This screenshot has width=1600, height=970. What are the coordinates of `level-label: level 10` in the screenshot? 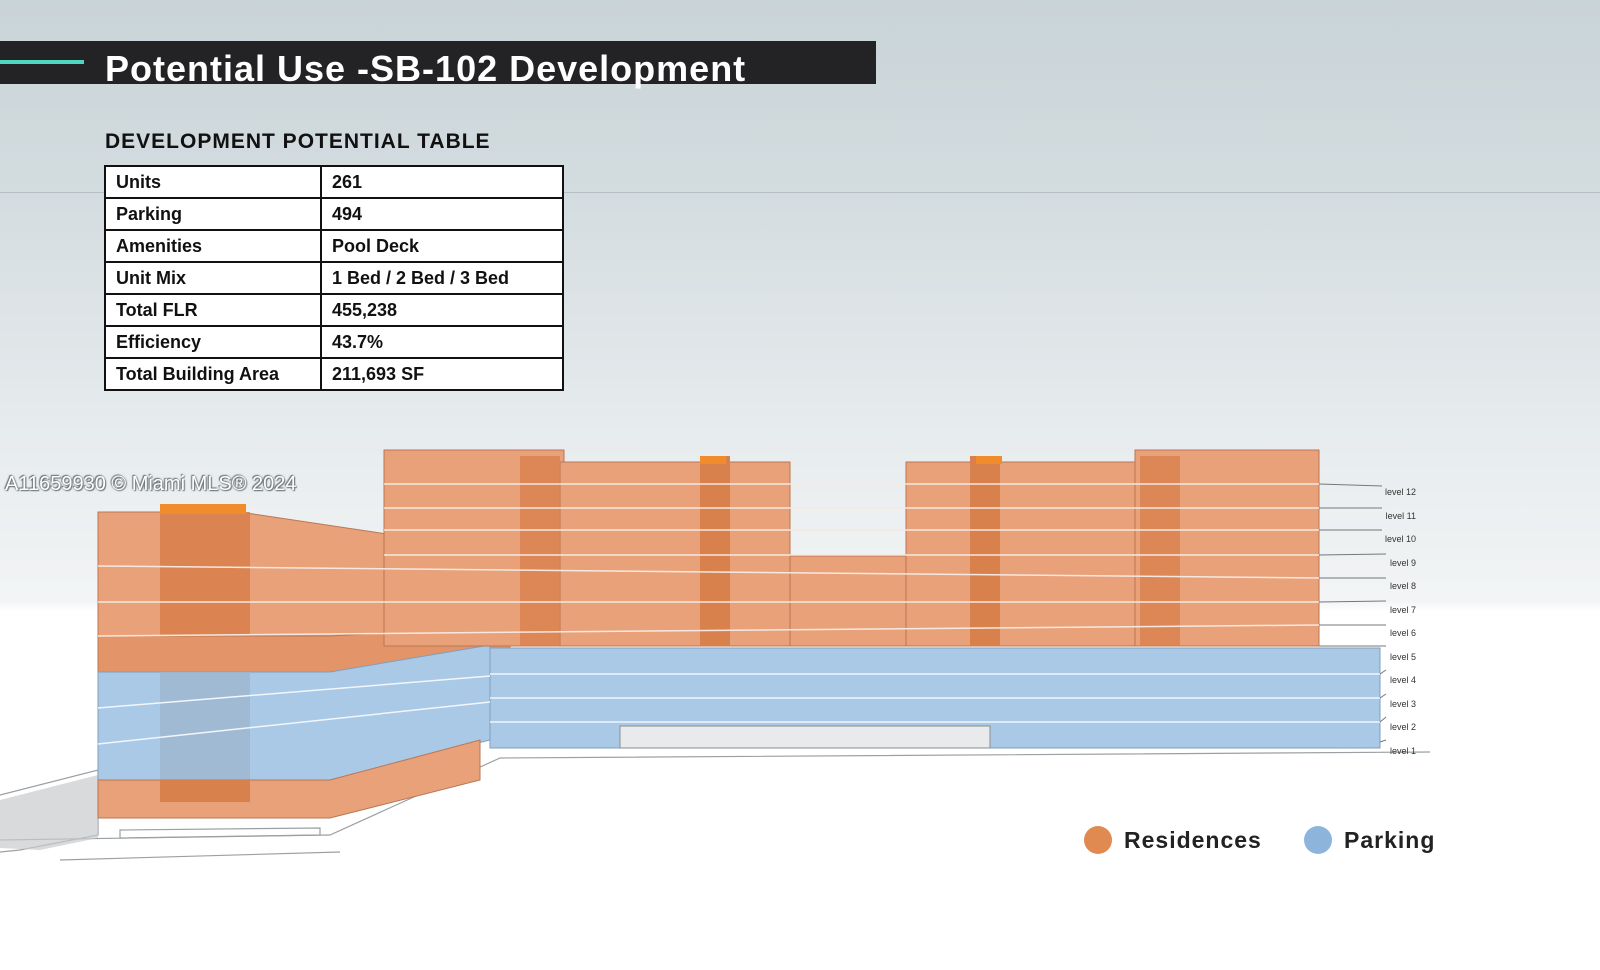 It's located at (1400, 539).